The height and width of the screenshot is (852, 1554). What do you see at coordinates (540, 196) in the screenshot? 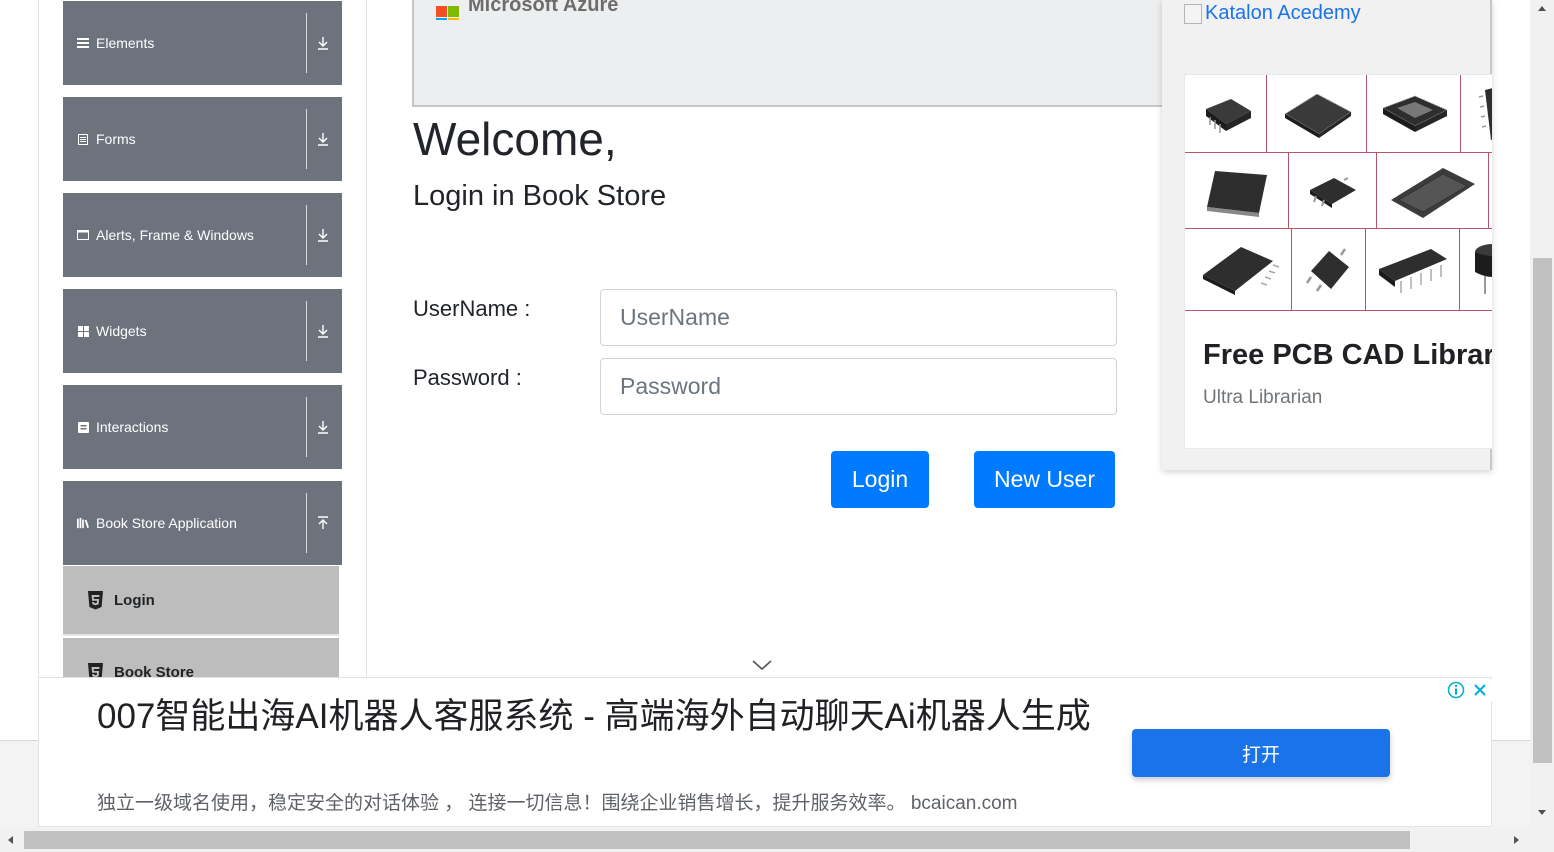
I see `page-subtitle: Login in Book Store` at bounding box center [540, 196].